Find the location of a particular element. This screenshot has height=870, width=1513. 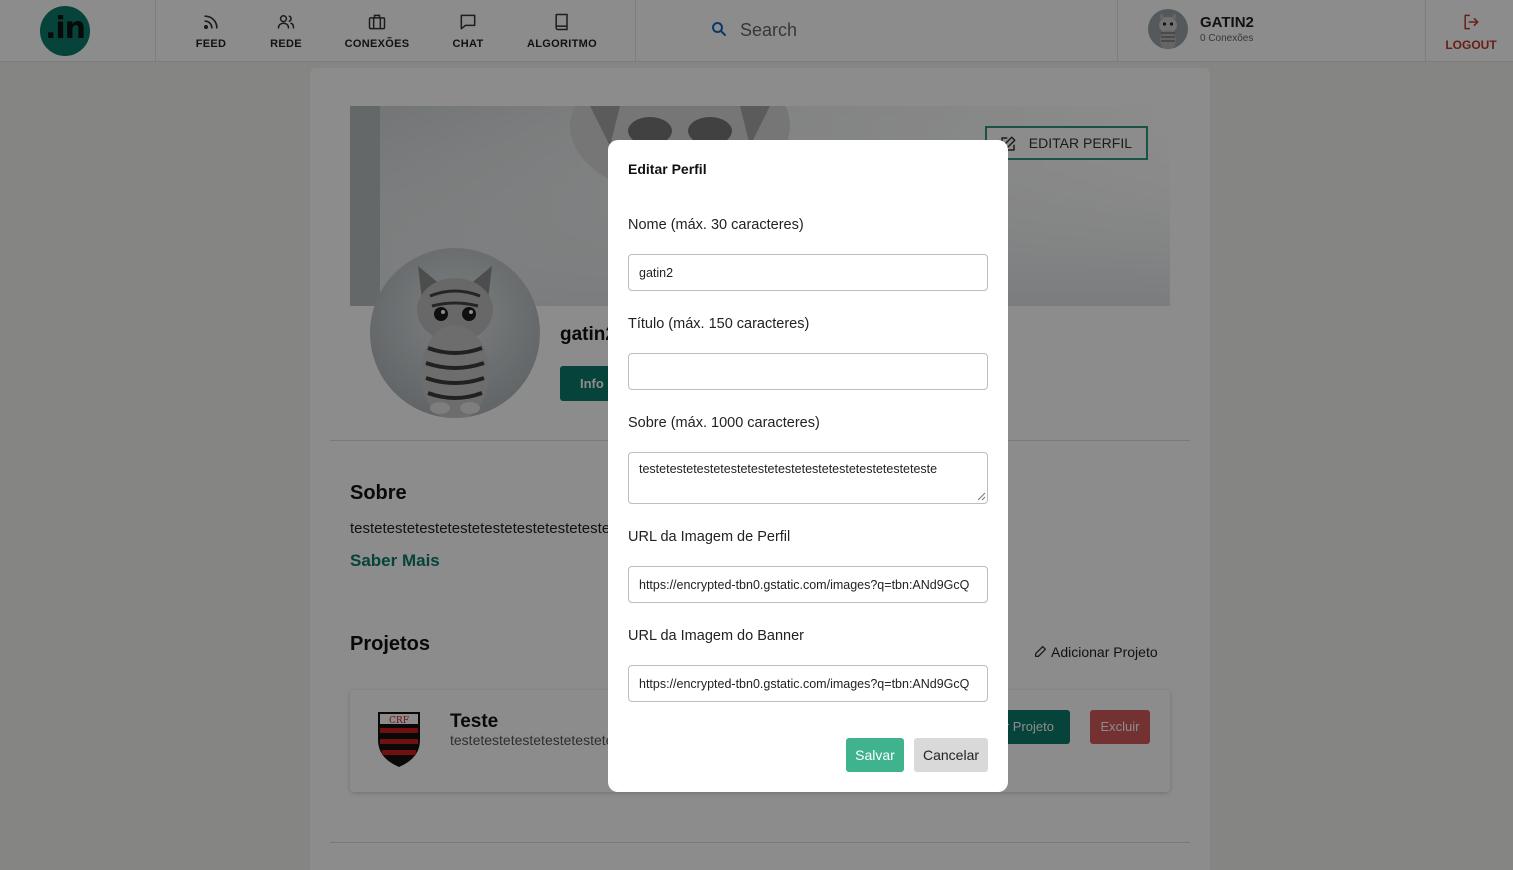

avatar-url-field is located at coordinates (808, 584).